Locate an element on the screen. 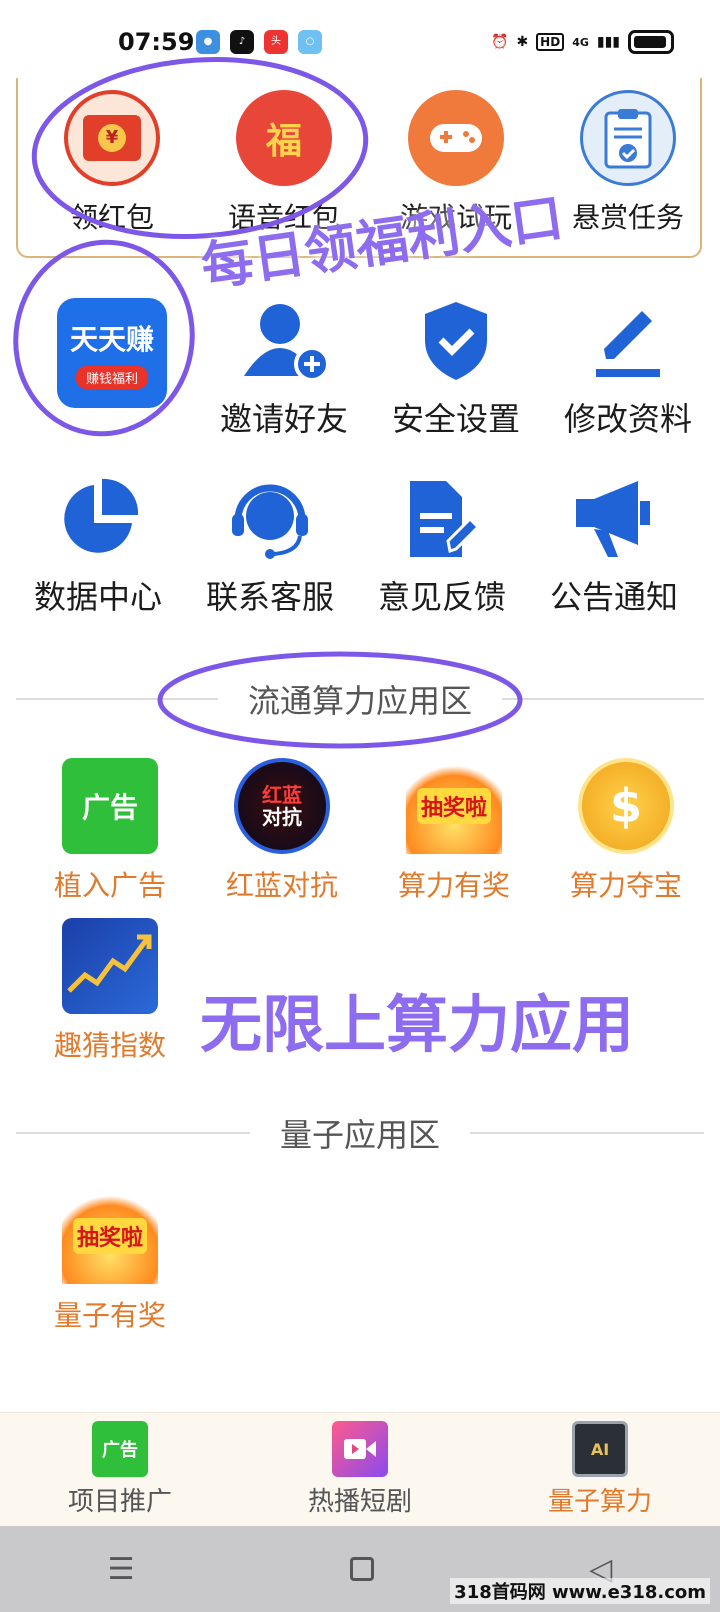 The width and height of the screenshot is (720, 1612). signal-icon: ▮▮▮ is located at coordinates (608, 42).